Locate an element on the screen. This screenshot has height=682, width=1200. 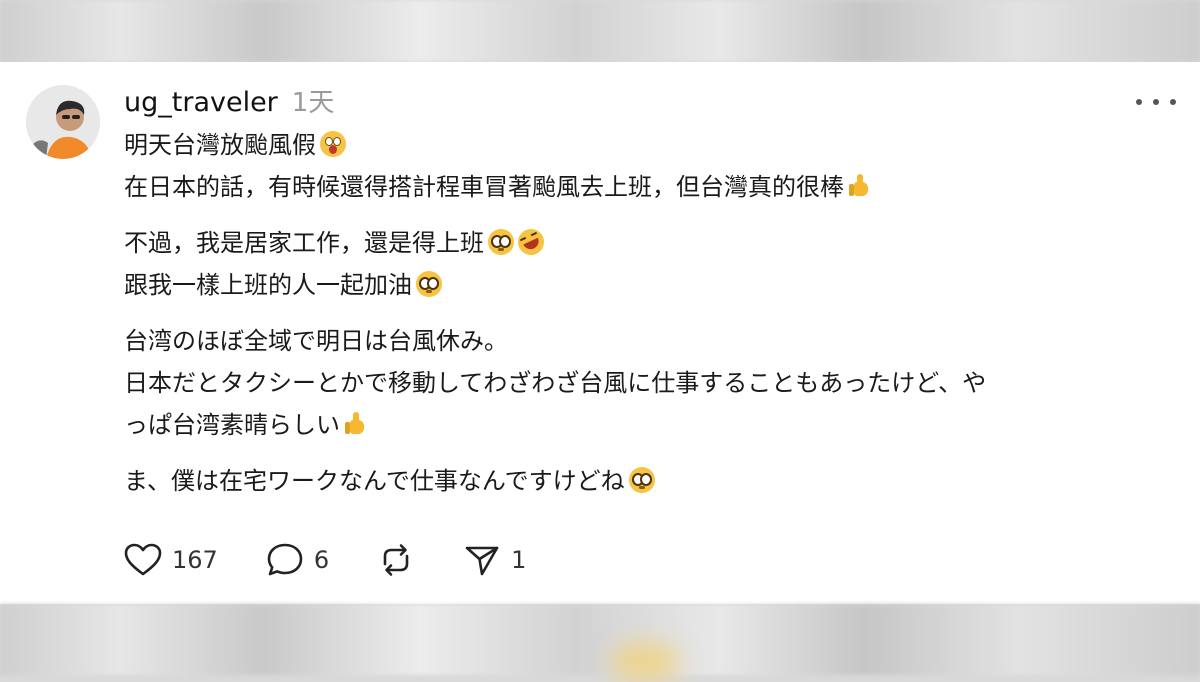
post-line: っぱ台湾素晴らしい is located at coordinates (644, 425).